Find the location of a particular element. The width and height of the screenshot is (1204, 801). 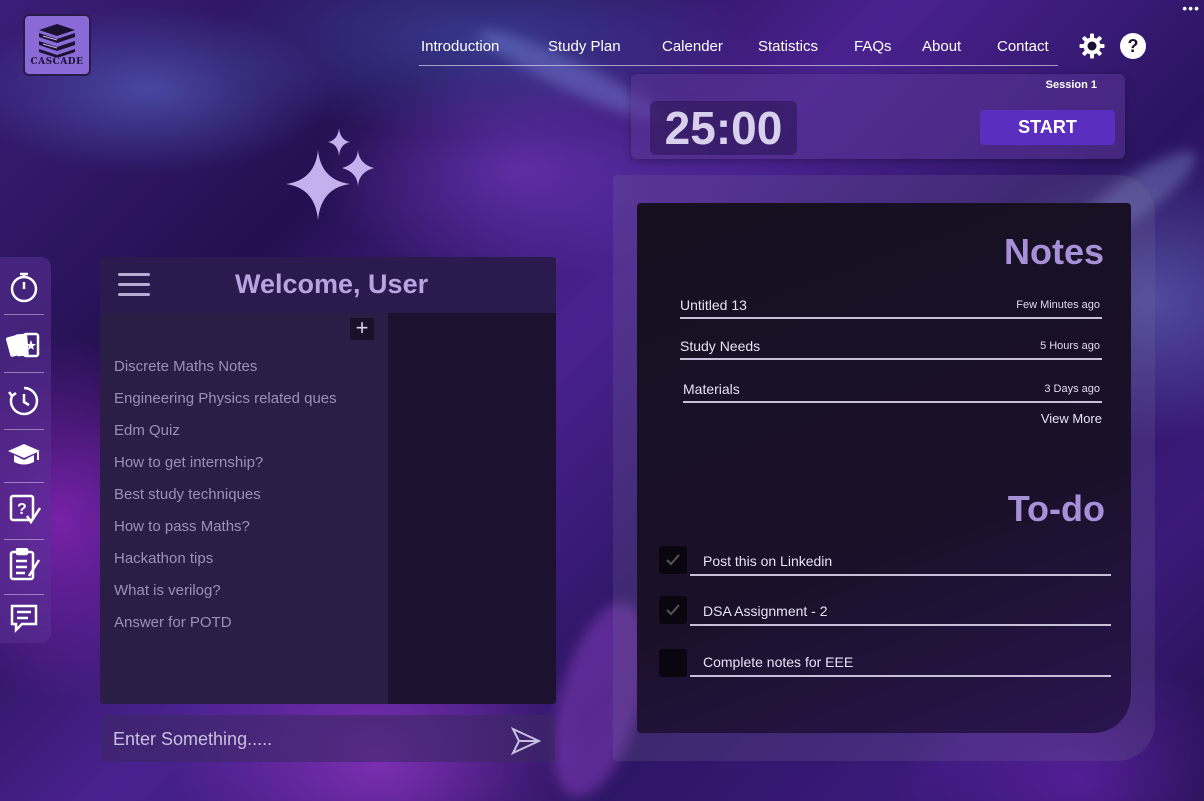

nav-statistics: Statistics is located at coordinates (788, 46).